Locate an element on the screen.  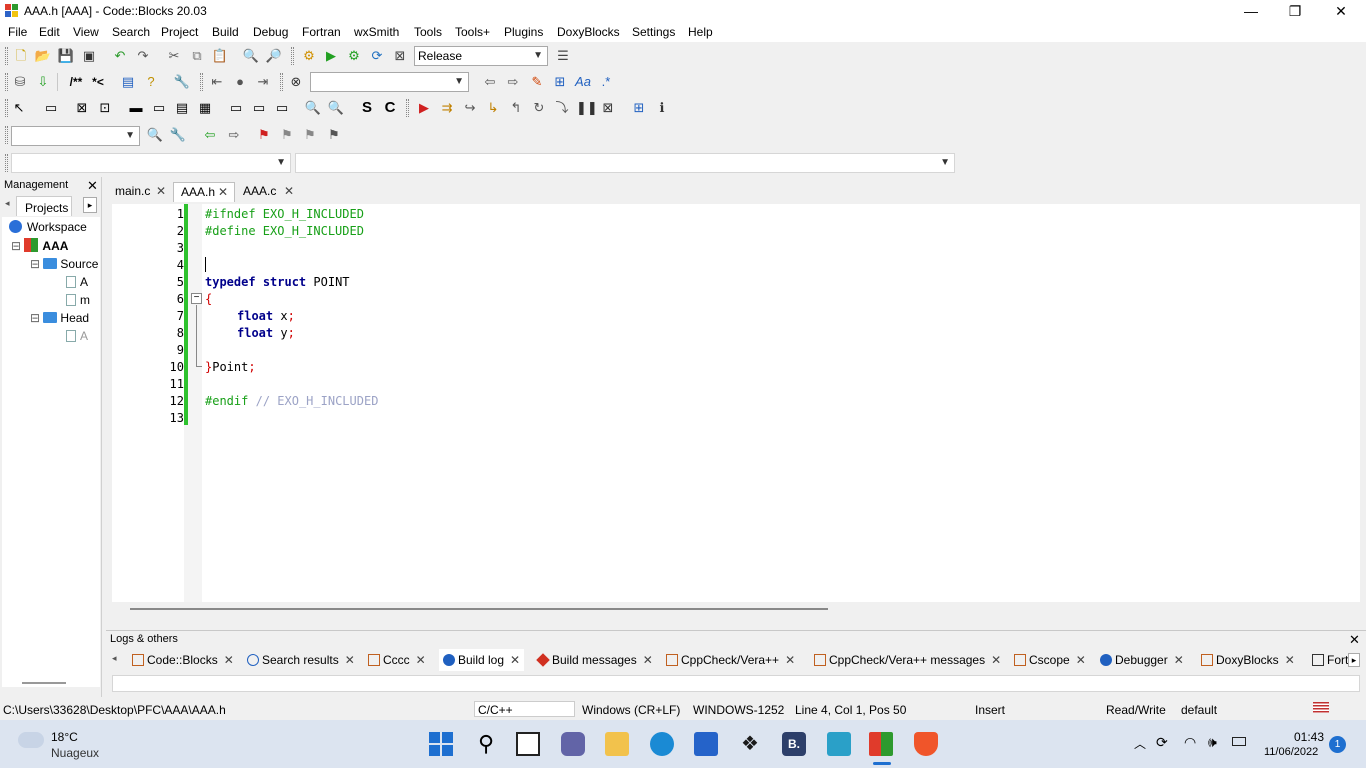
brave-icon is located at coordinates (926, 744).